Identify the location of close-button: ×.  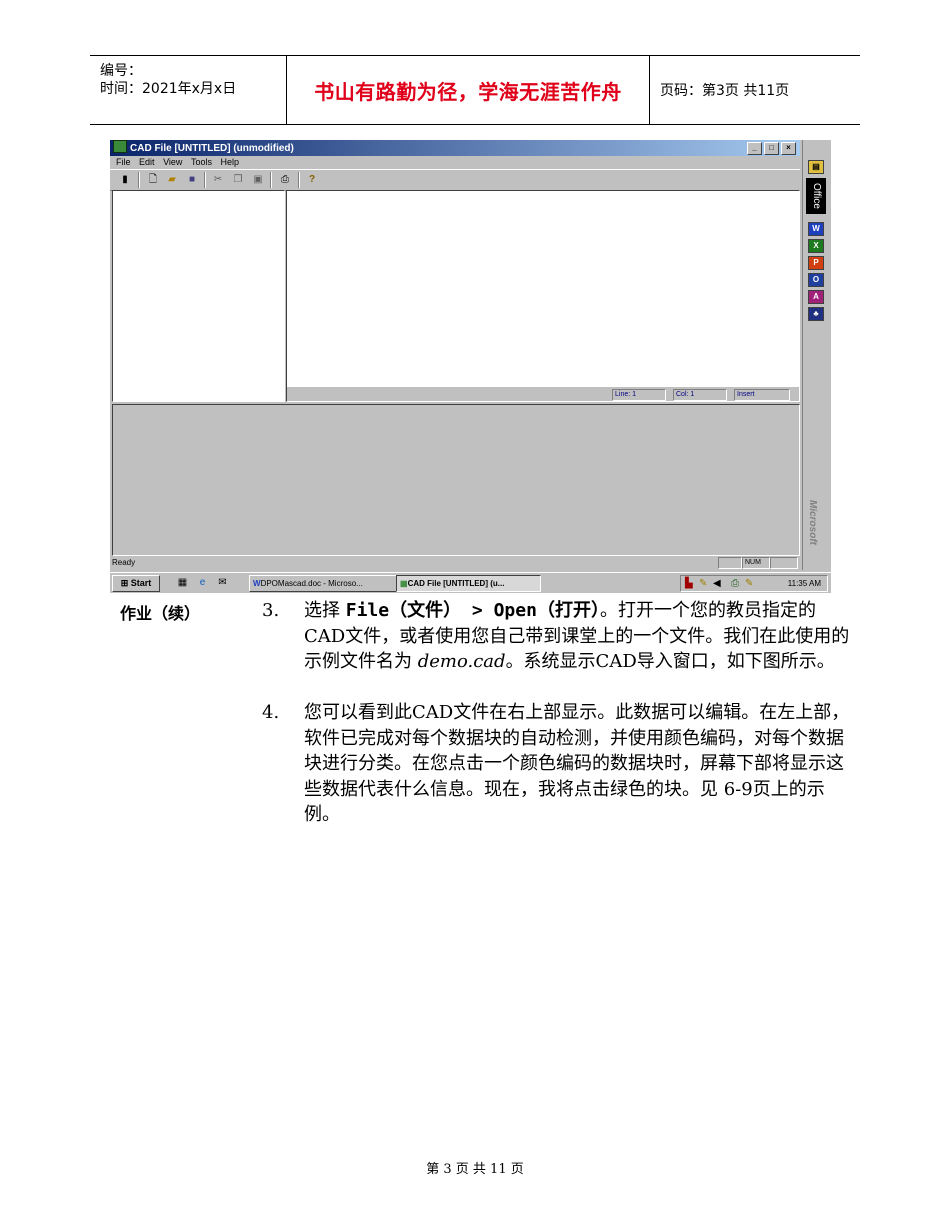
(788, 148).